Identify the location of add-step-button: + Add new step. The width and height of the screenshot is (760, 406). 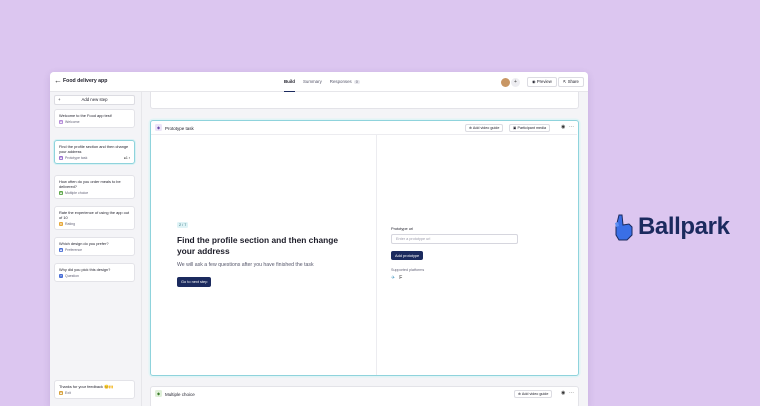
(94, 100).